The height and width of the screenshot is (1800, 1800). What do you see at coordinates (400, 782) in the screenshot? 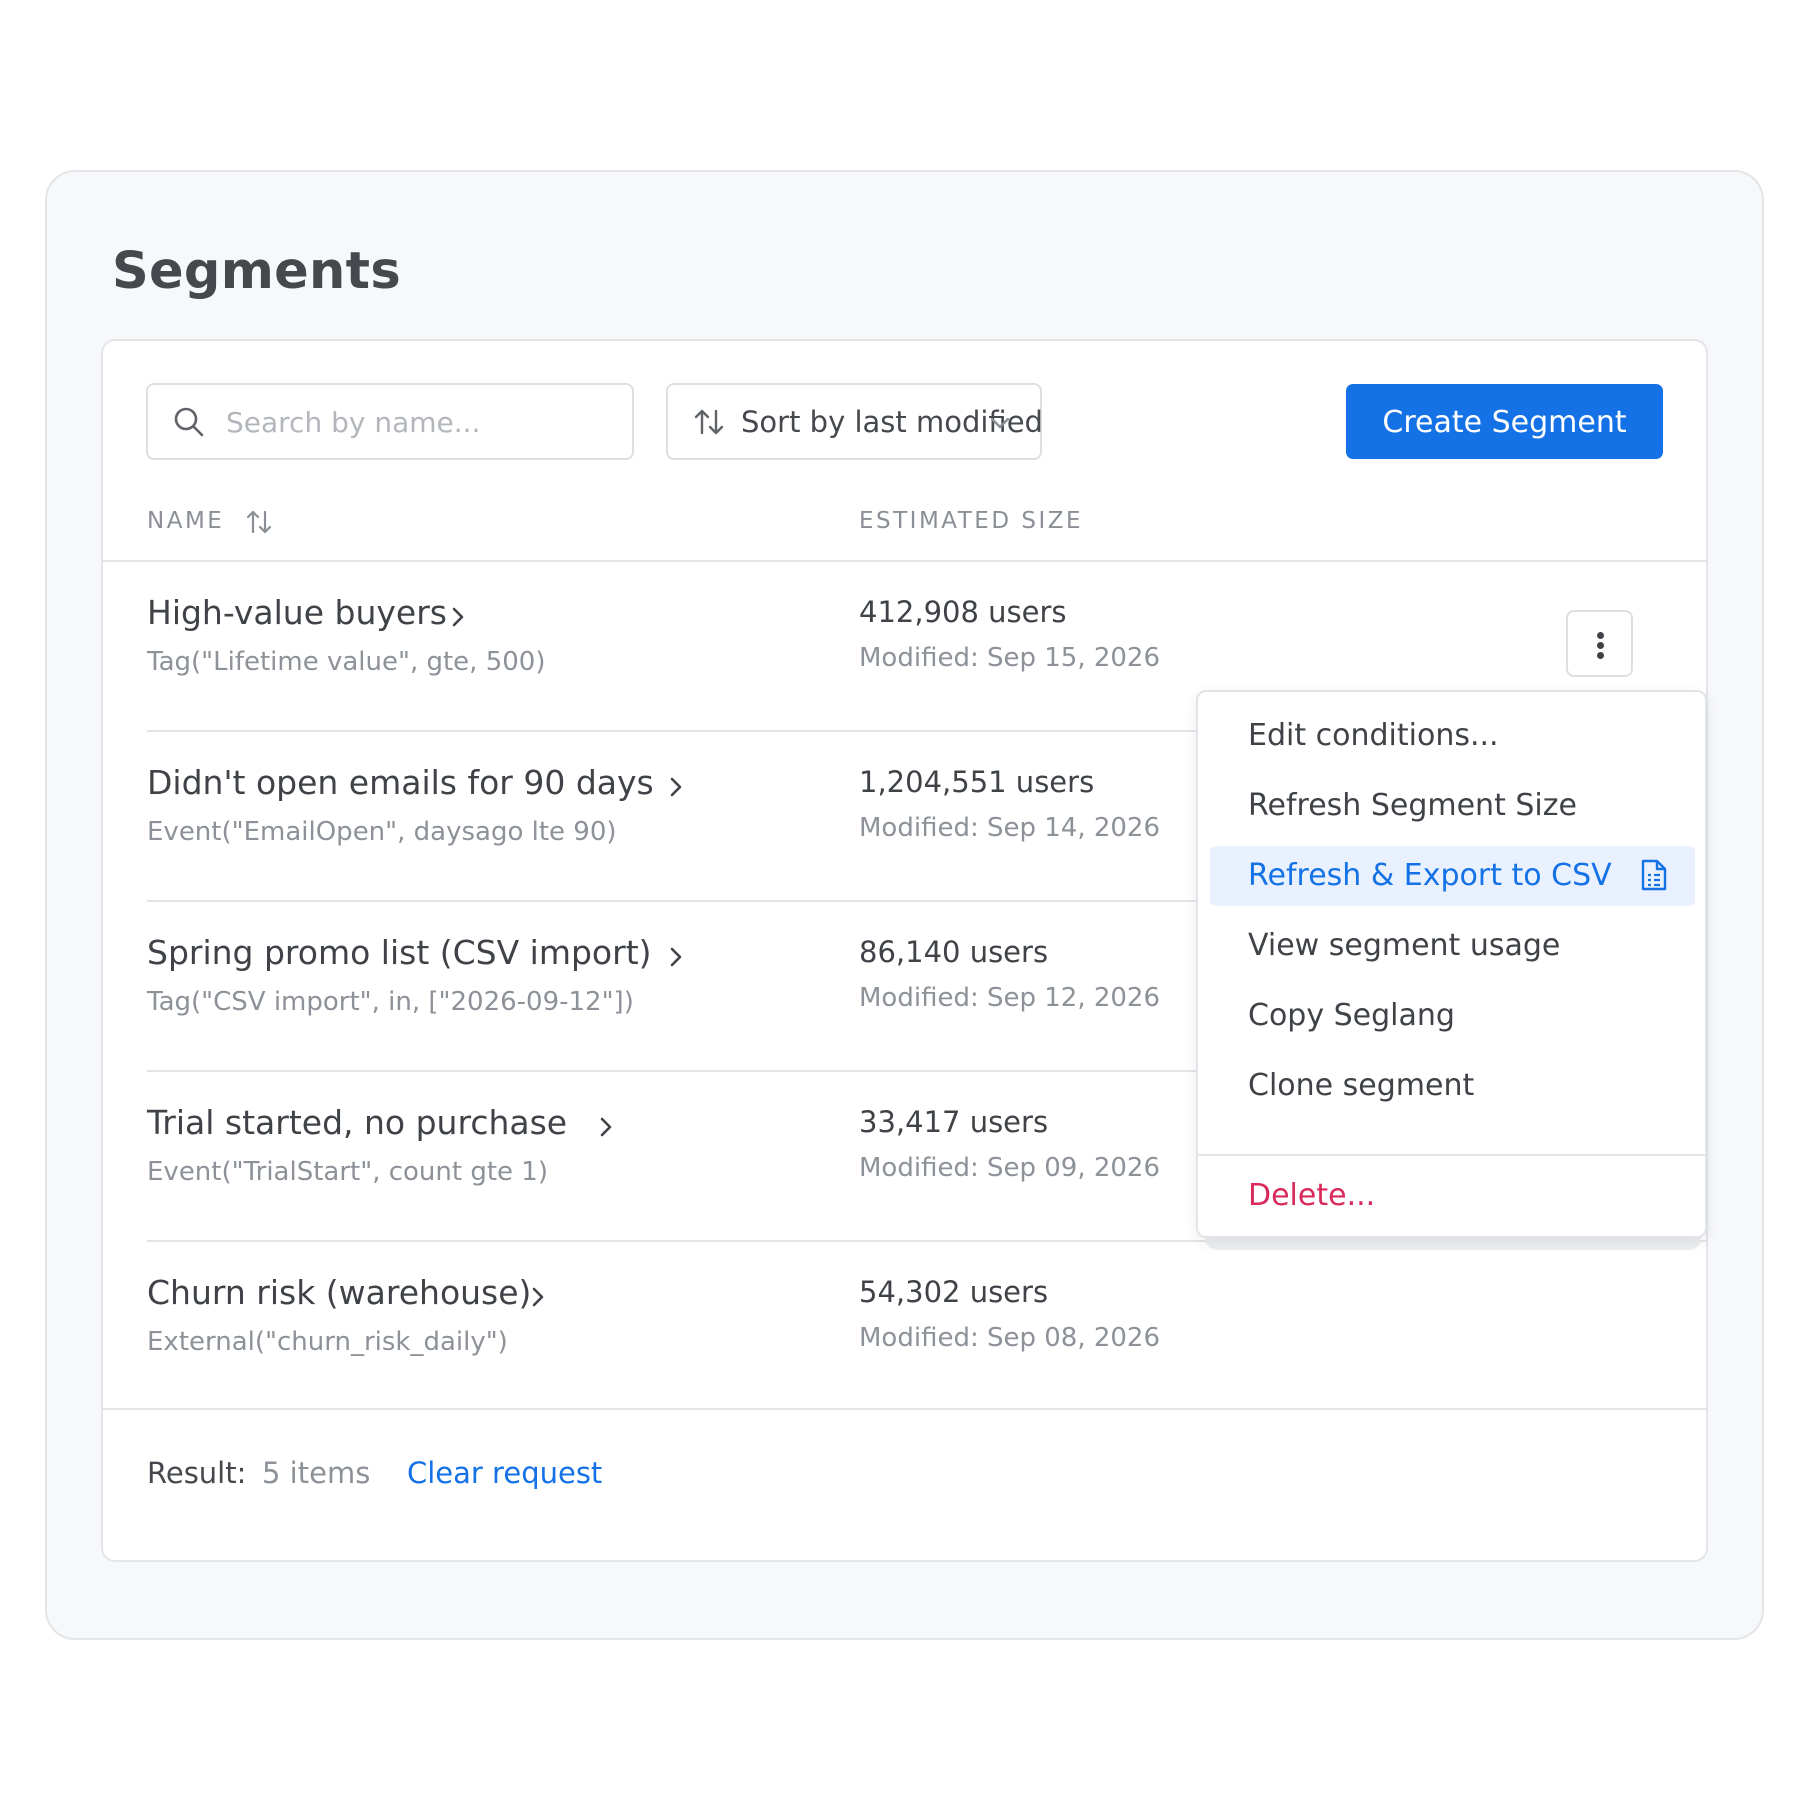
I see `segment-name: Didn't open emails for 90 days` at bounding box center [400, 782].